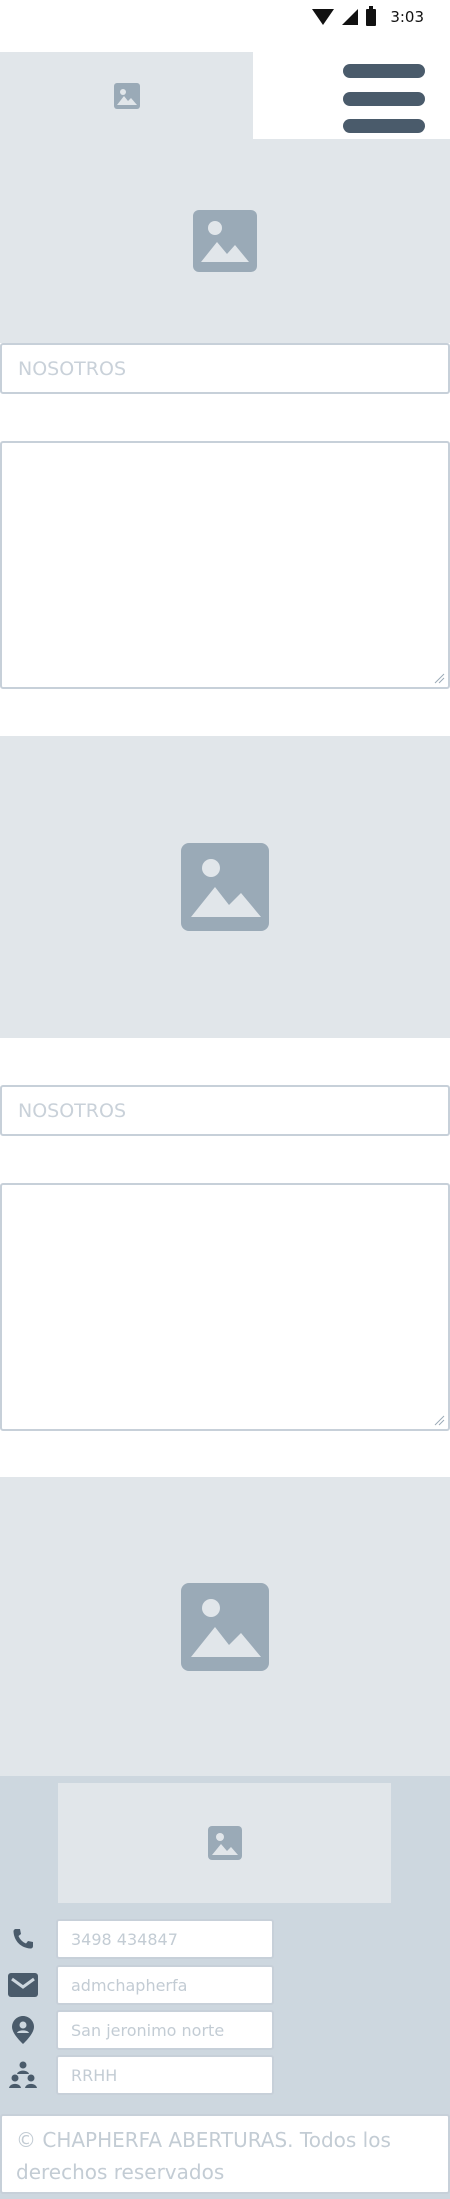 The height and width of the screenshot is (2199, 450). Describe the element at coordinates (23, 2030) in the screenshot. I see `location-pin-icon` at that location.